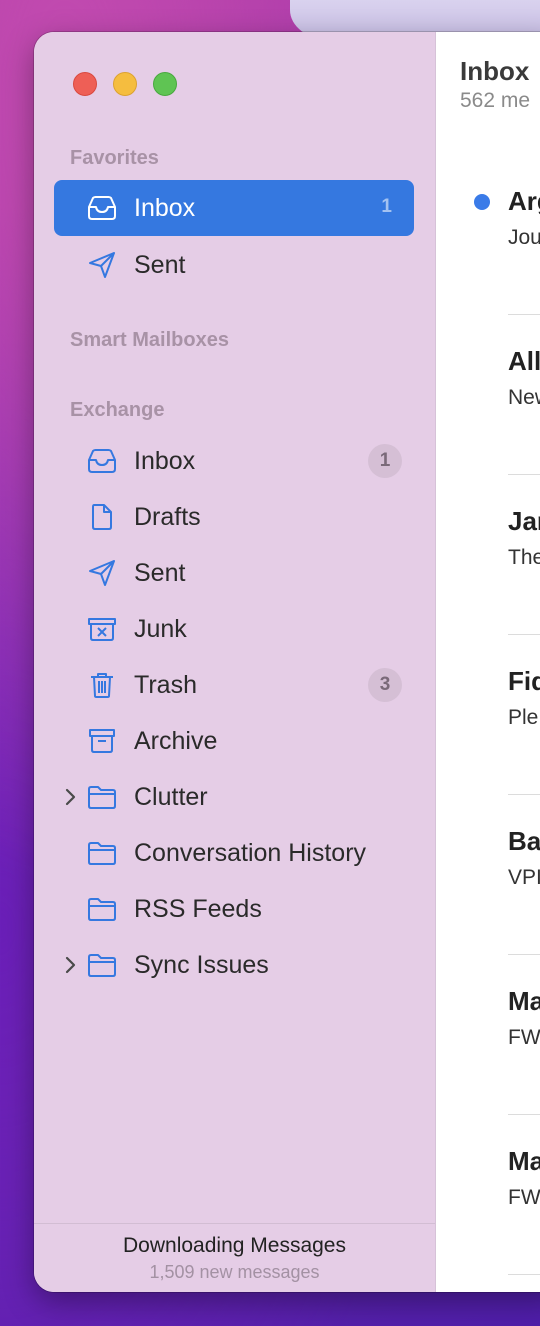 This screenshot has width=540, height=1326. I want to click on trash-icon, so click(102, 685).